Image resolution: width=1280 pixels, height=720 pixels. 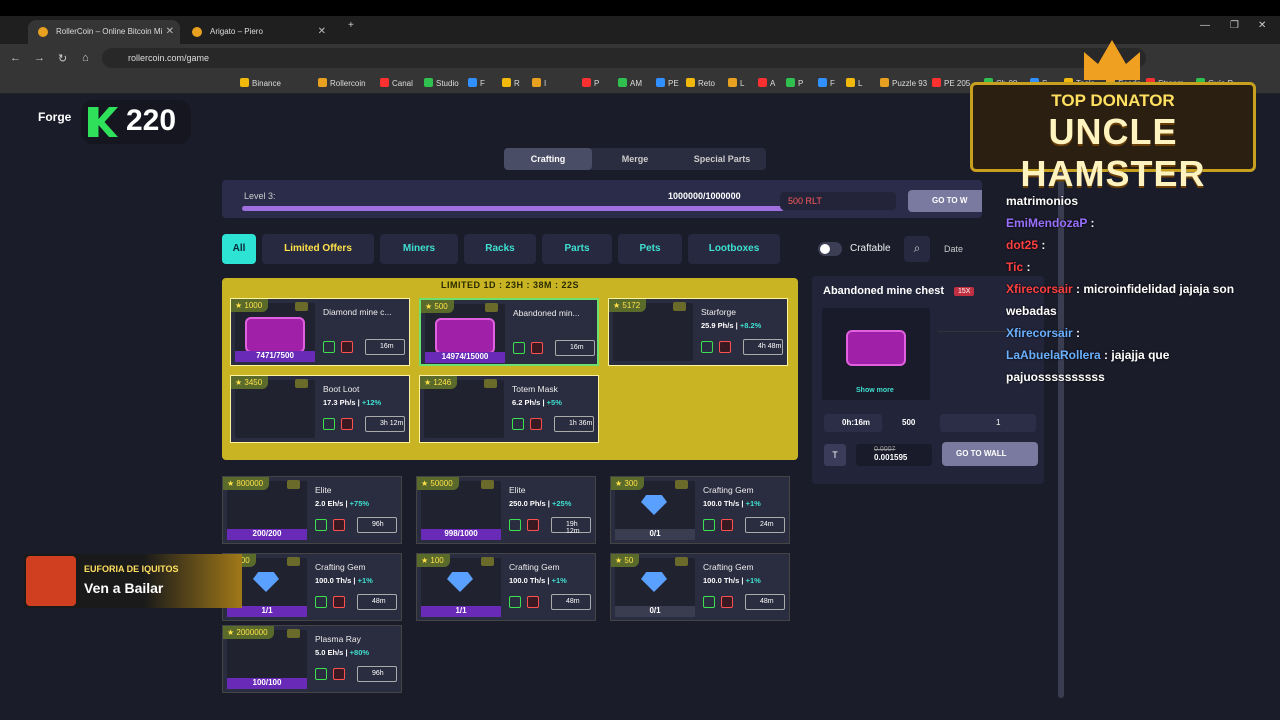 What do you see at coordinates (385, 424) in the screenshot?
I see `time-badge: 3h 12m` at bounding box center [385, 424].